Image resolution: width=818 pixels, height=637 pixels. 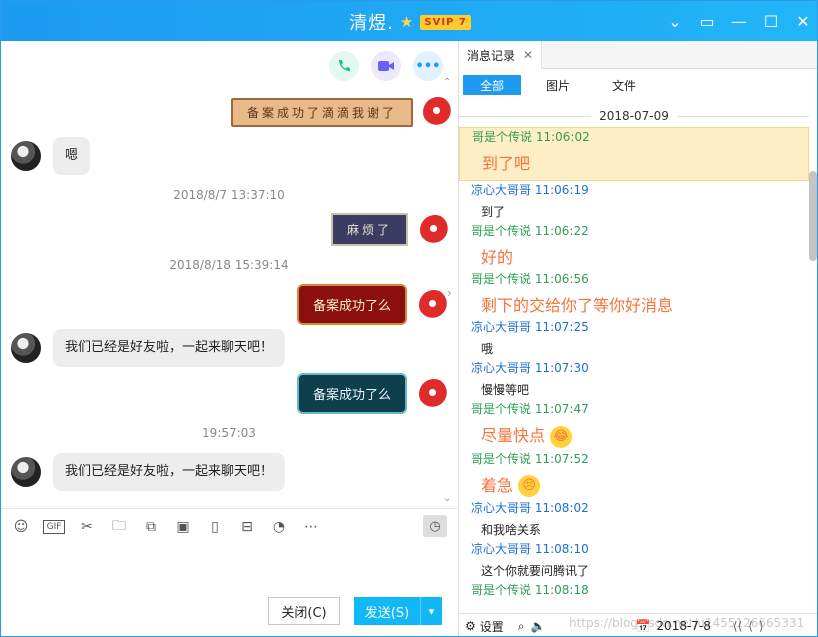 I want to click on close-icon: ✕, so click(x=802, y=21).